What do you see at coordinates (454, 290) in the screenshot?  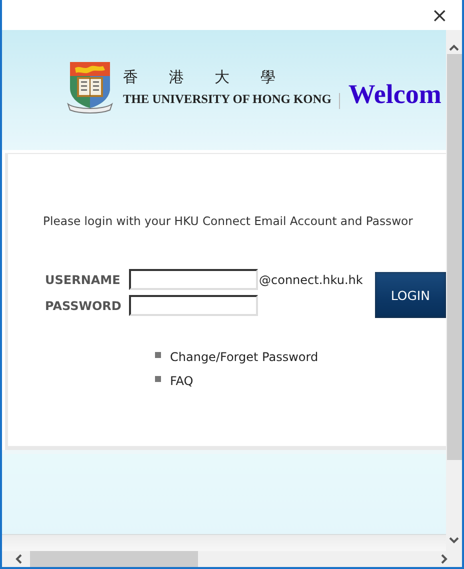 I see `vertical-scrollbar` at bounding box center [454, 290].